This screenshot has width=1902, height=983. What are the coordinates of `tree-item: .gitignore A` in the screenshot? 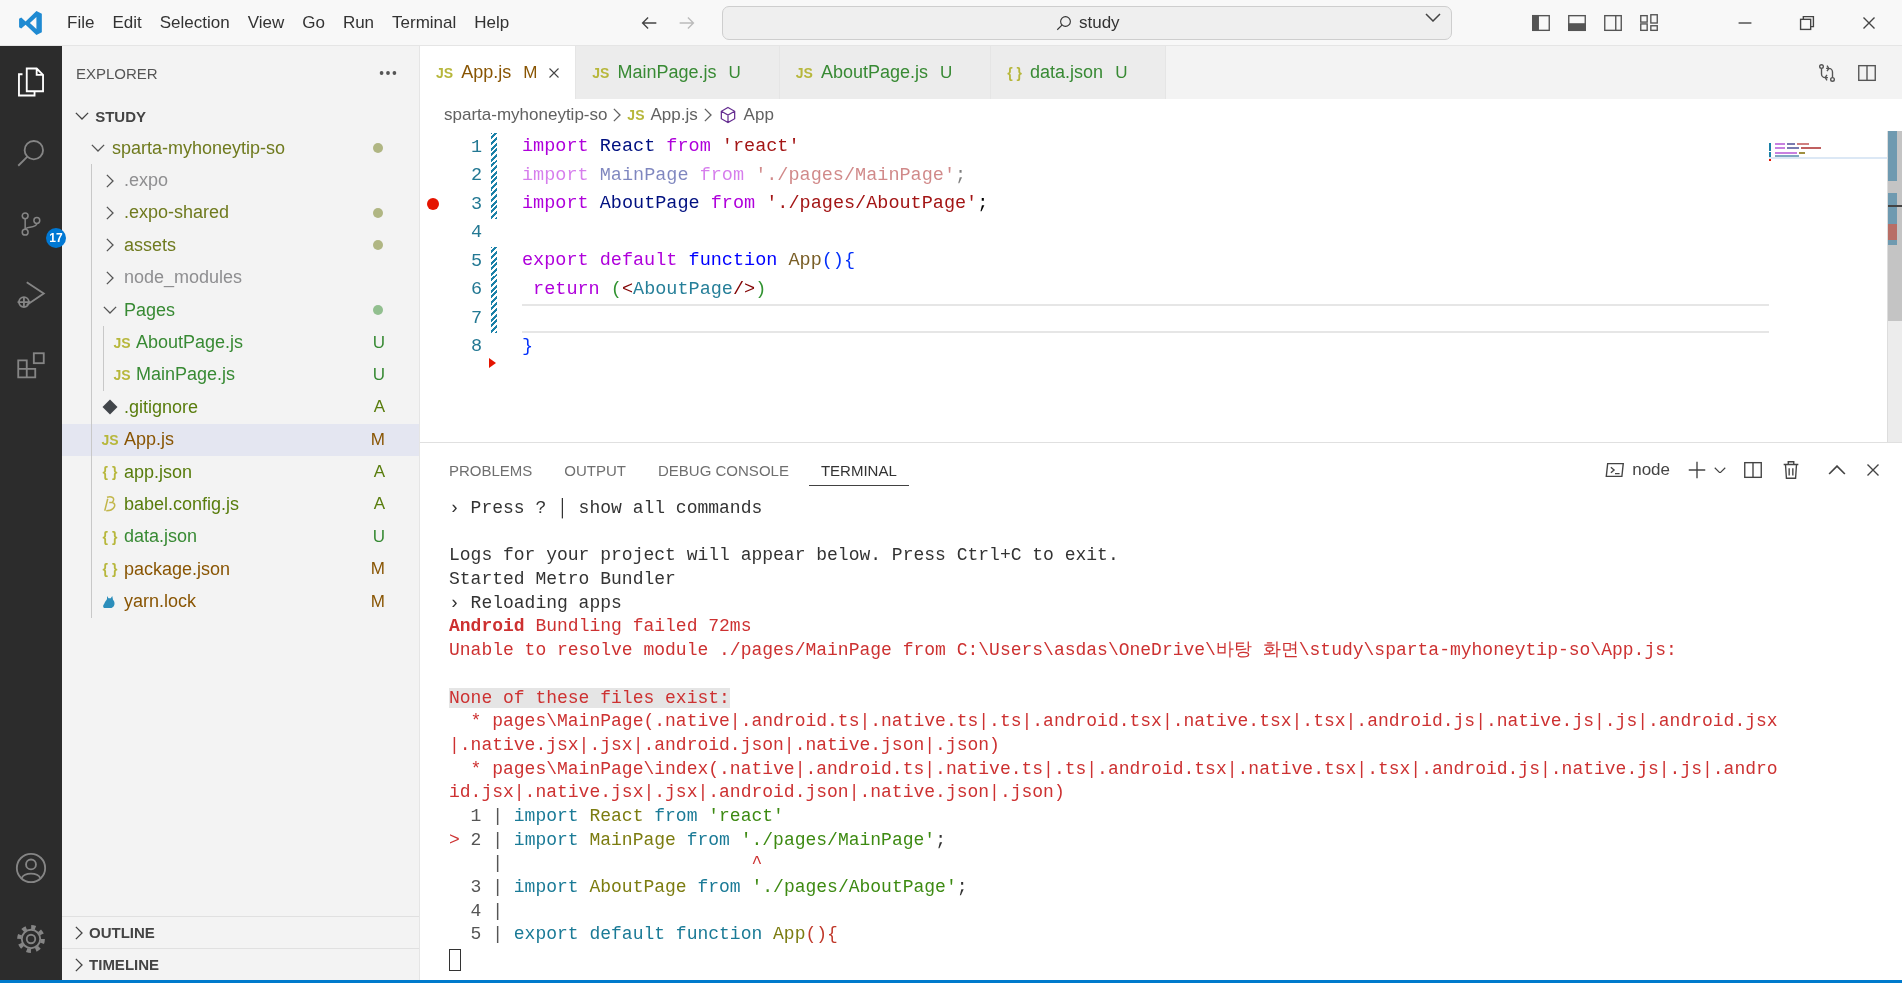 It's located at (240, 407).